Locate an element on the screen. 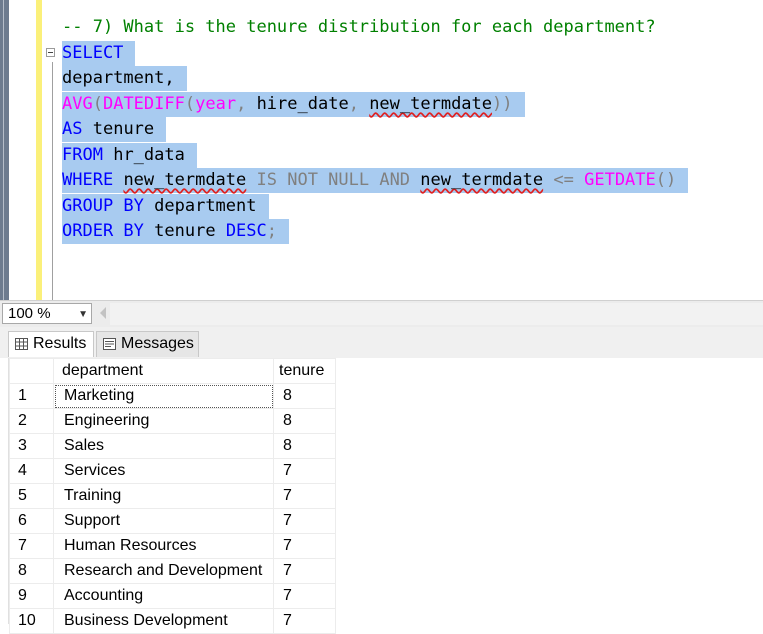  cell-department: Engineering is located at coordinates (163, 421).